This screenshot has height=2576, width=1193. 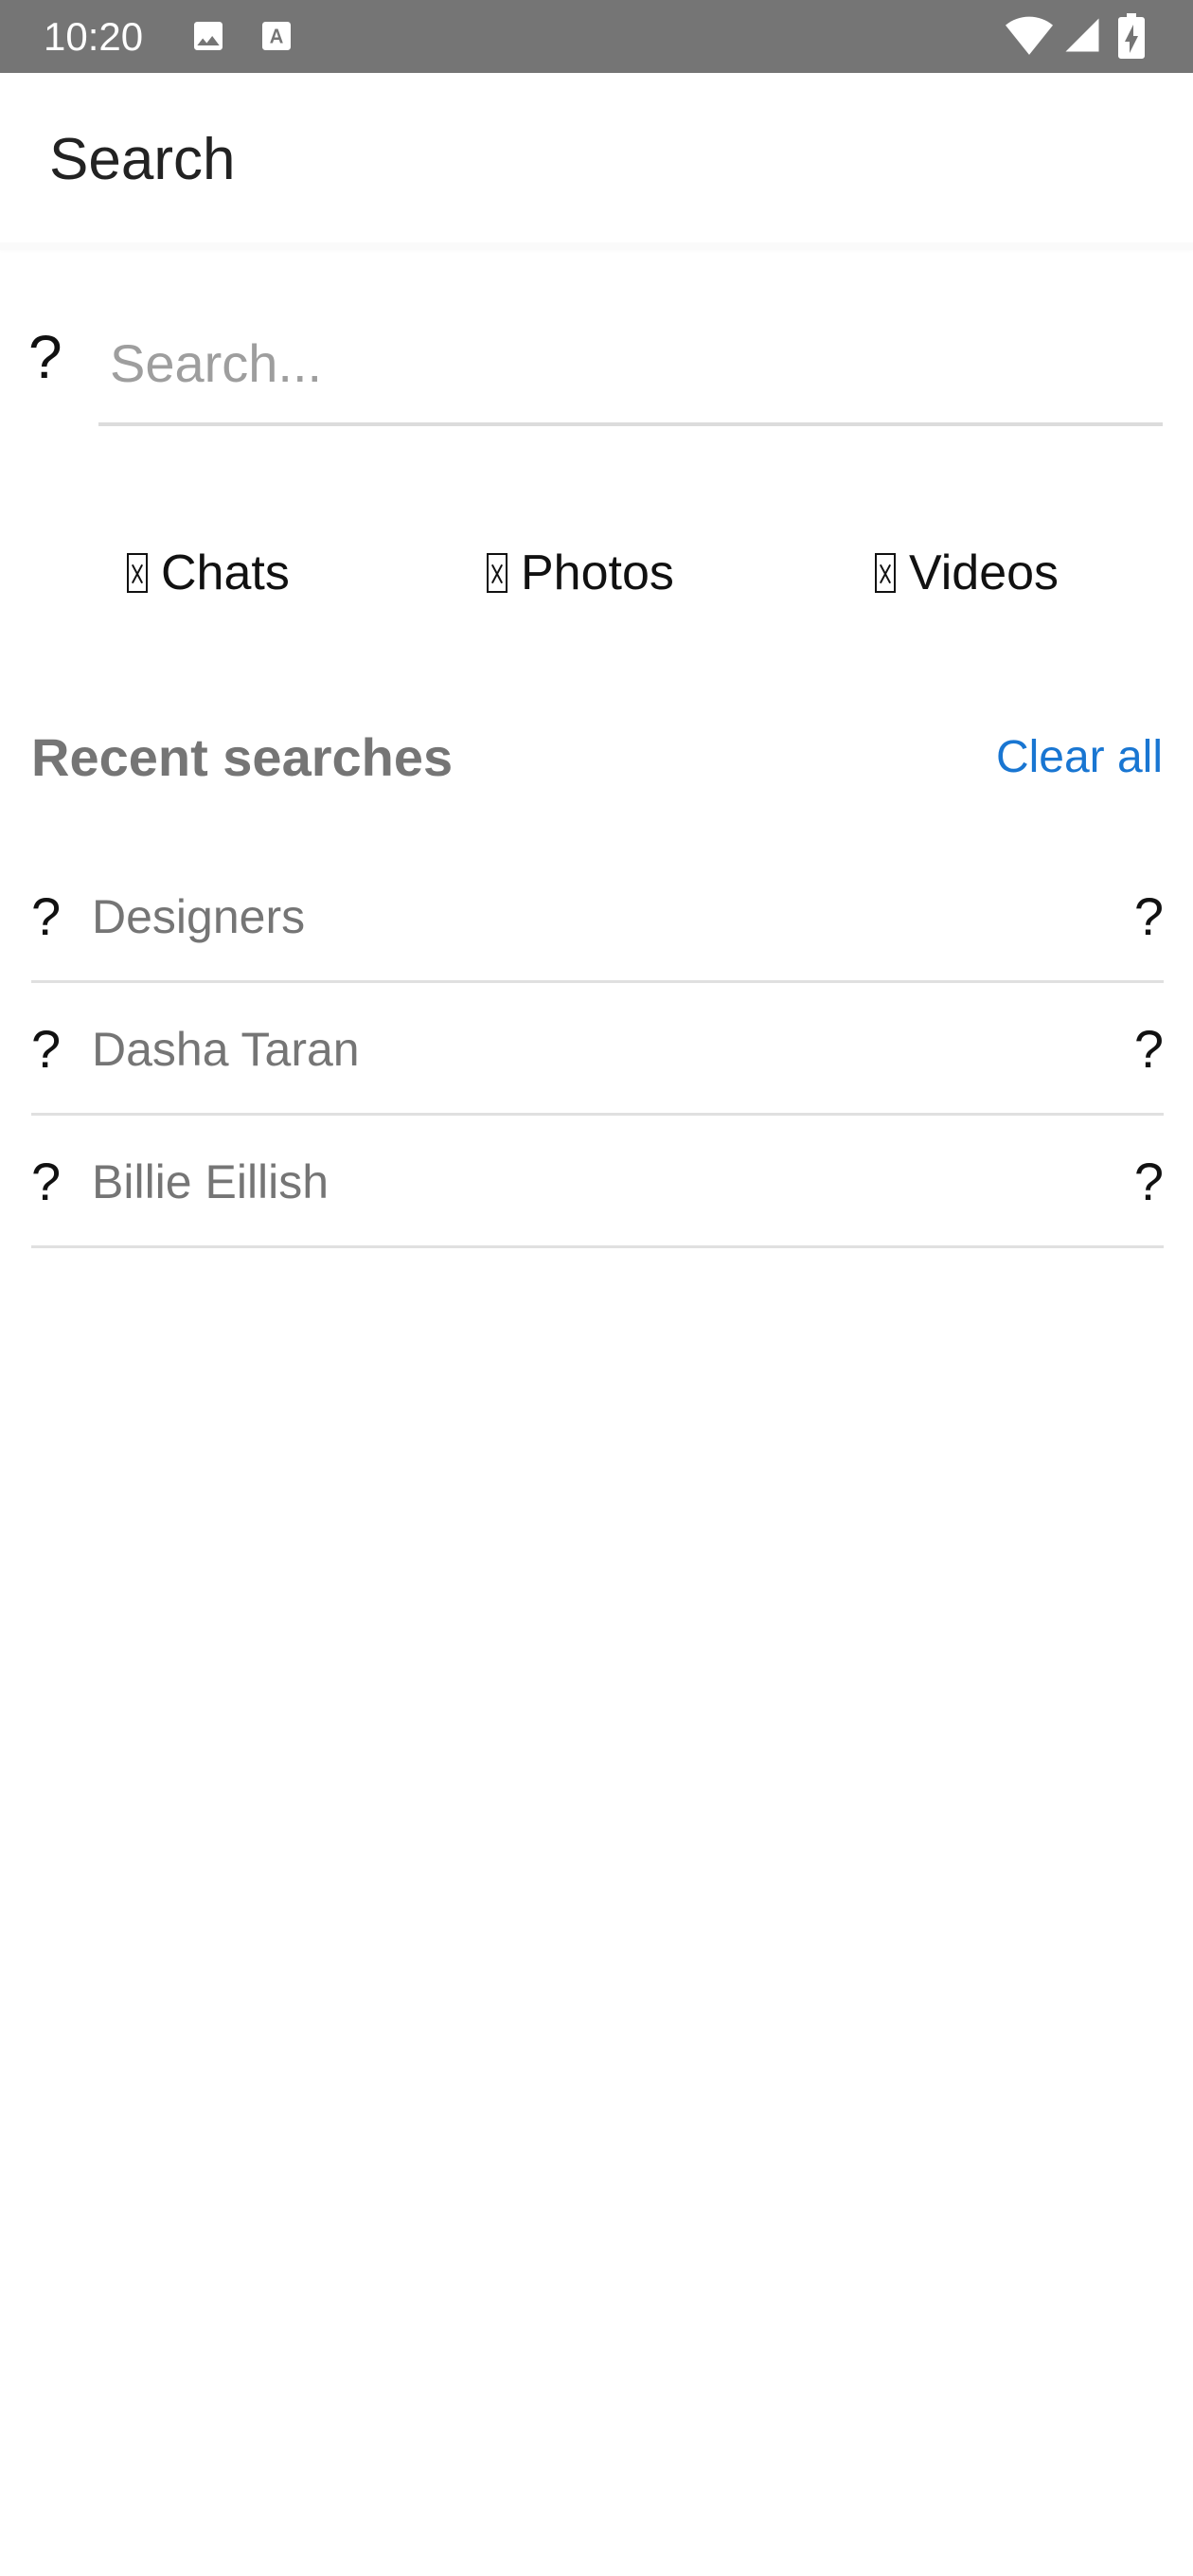 What do you see at coordinates (1131, 36) in the screenshot?
I see `battery-charging-icon` at bounding box center [1131, 36].